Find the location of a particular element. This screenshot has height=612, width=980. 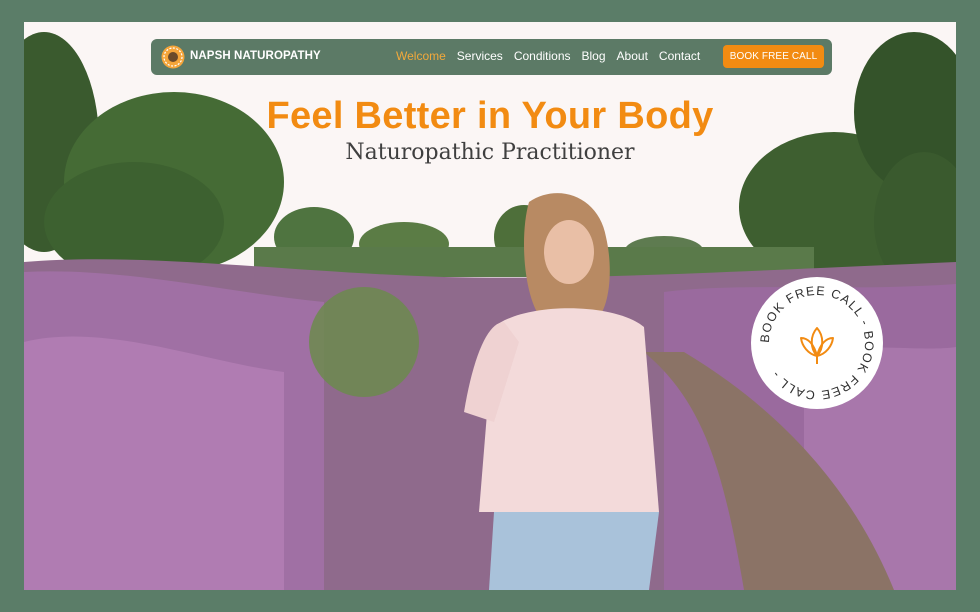

sunflower-icon is located at coordinates (173, 57).